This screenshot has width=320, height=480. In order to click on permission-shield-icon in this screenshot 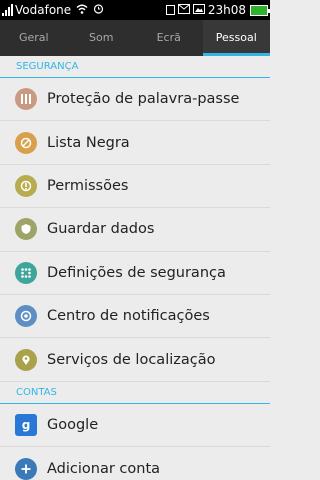, I will do `click(26, 185)`.